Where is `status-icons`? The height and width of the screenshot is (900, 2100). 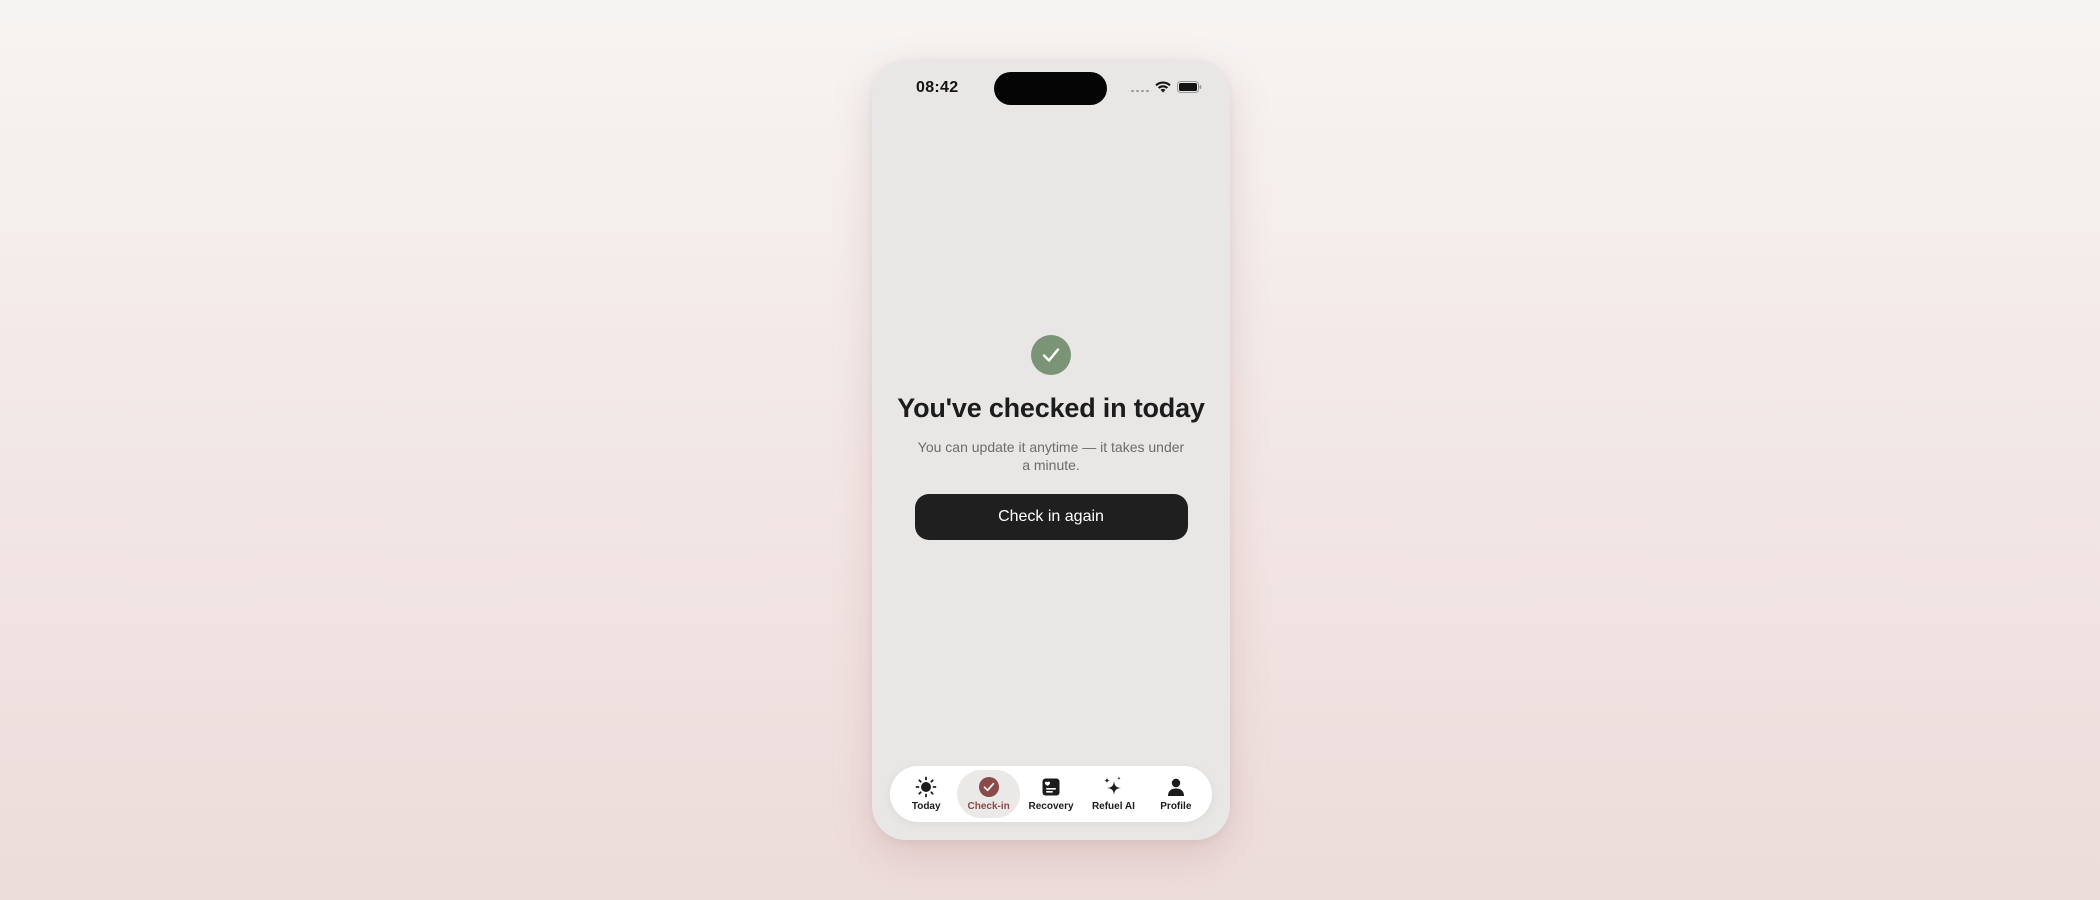 status-icons is located at coordinates (1166, 87).